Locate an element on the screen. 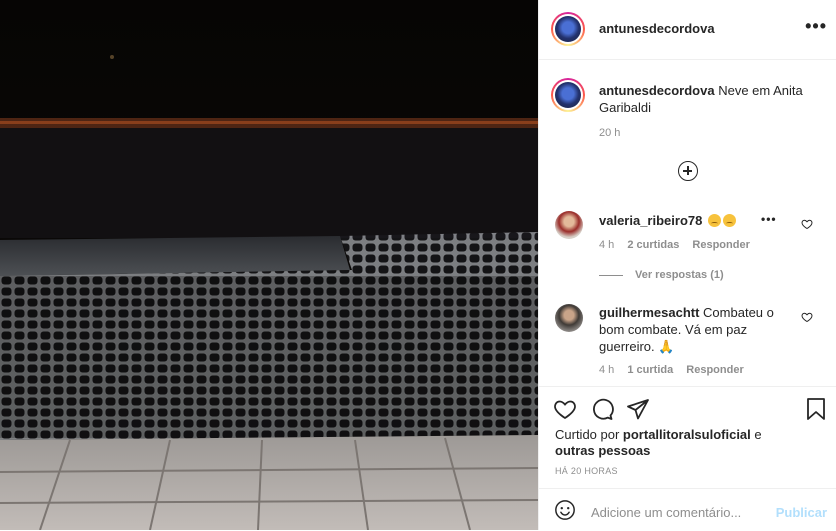  comment-username: guilhermesachtt is located at coordinates (649, 312).